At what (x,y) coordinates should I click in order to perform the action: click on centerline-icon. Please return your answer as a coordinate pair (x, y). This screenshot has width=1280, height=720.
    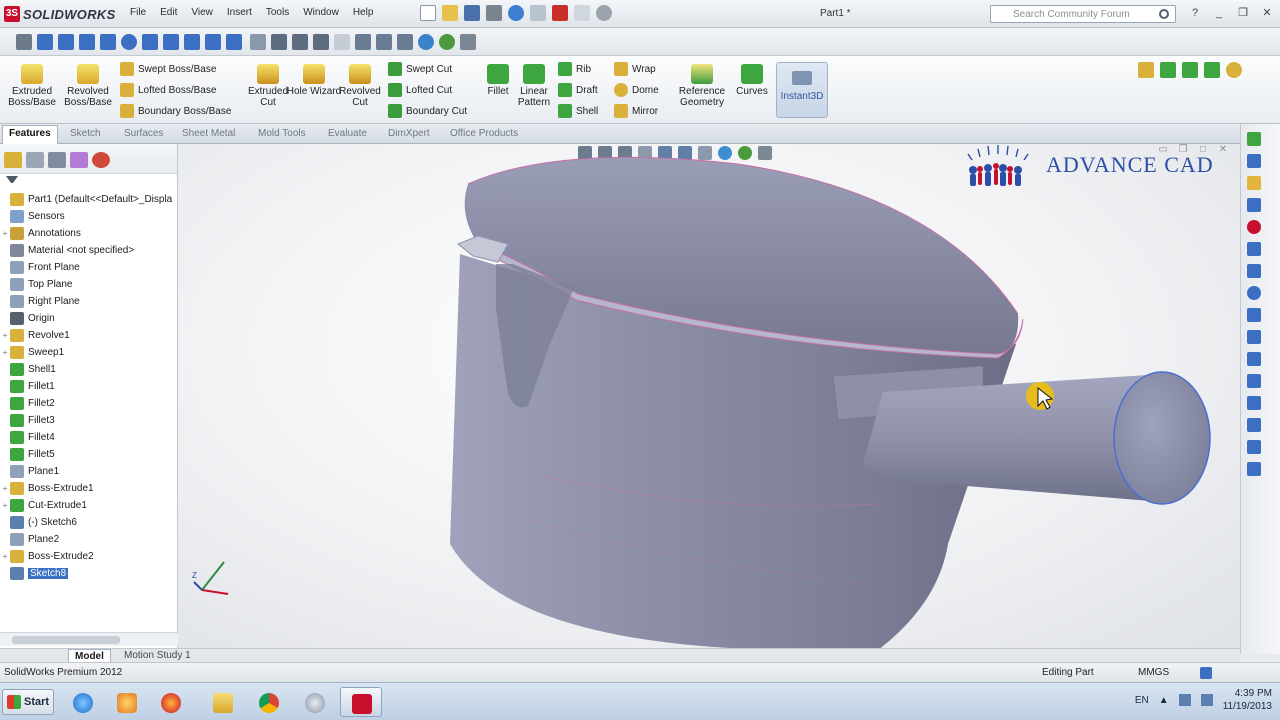
    Looking at the image, I should click on (213, 42).